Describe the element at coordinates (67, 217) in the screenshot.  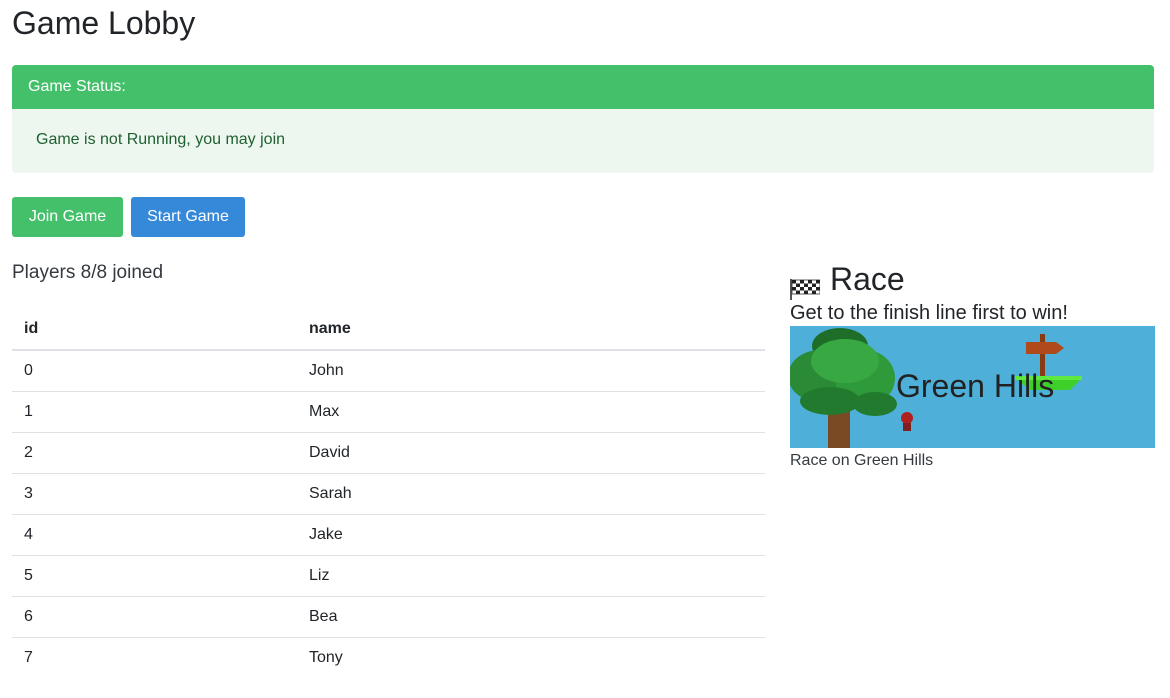
I see `join-game-button: Join Game` at that location.